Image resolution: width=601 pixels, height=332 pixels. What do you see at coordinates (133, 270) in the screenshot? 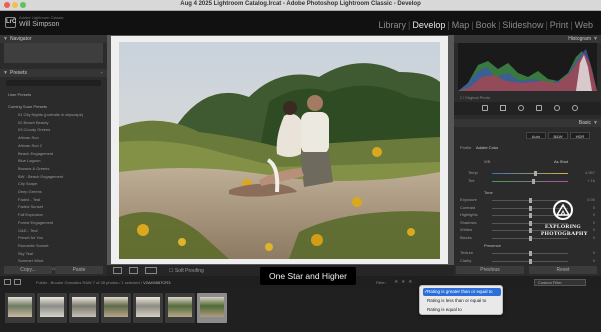
I see `compare-view-icon` at bounding box center [133, 270].